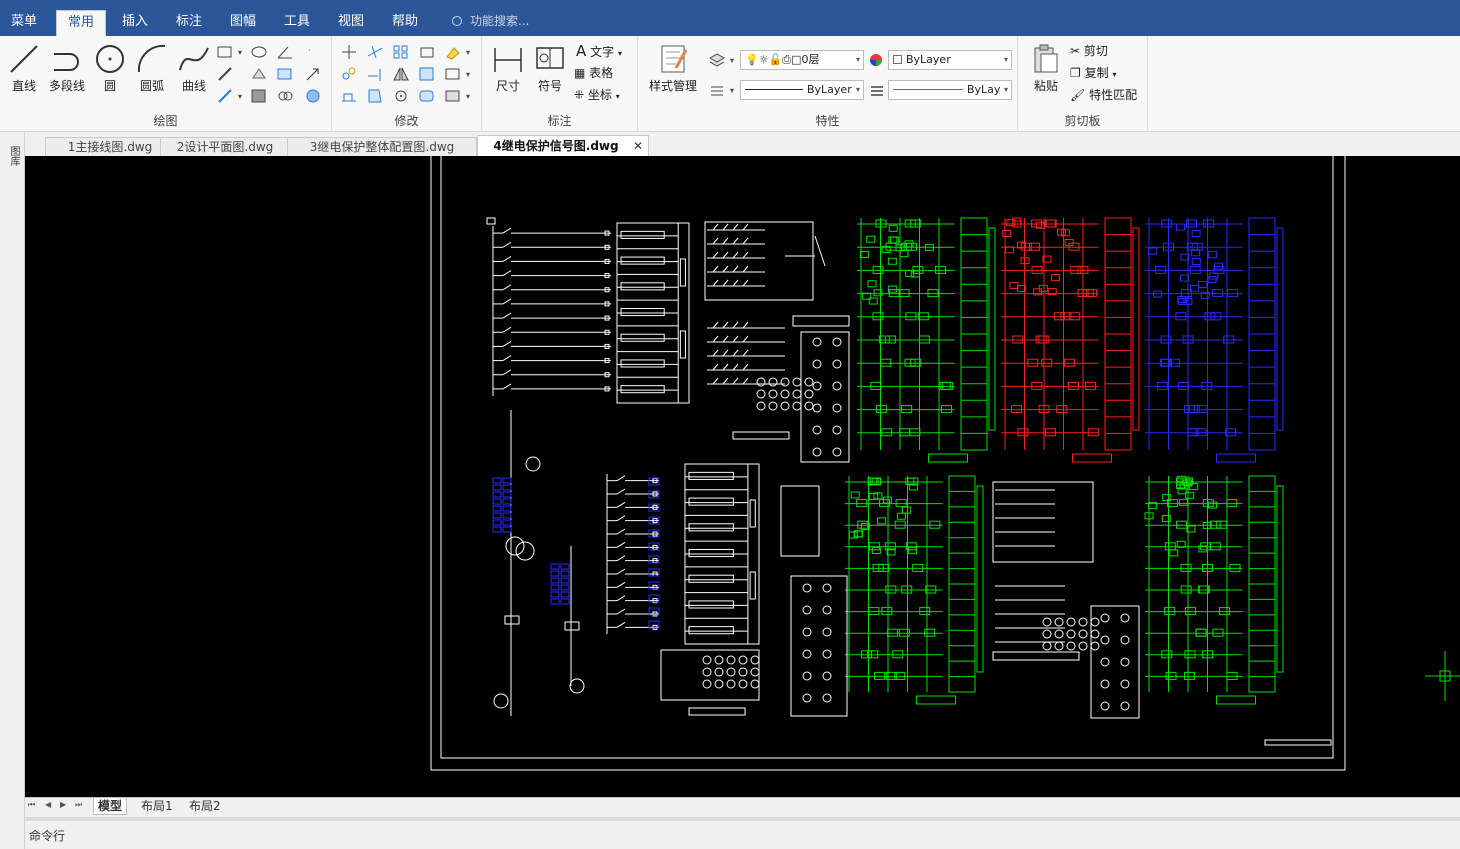 The image size is (1460, 849). I want to click on layer-select: 💡☼🔓⎙□0层 ▾, so click(802, 60).